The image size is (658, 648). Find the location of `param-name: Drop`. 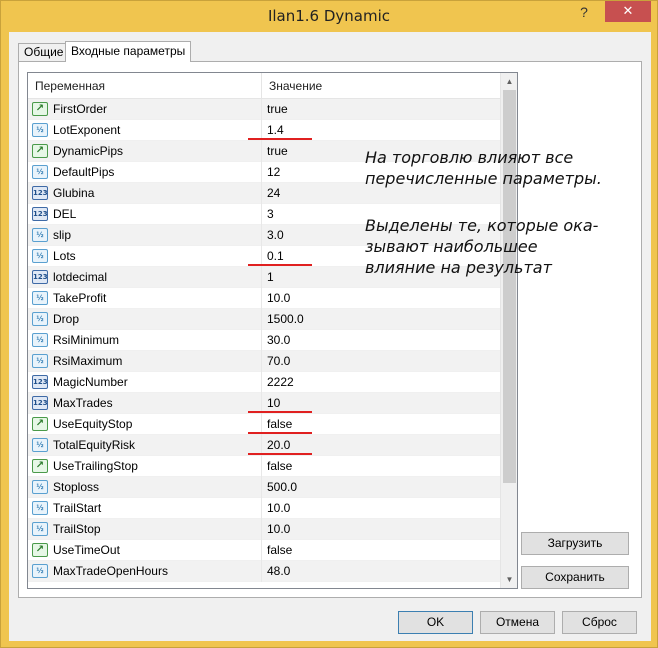

param-name: Drop is located at coordinates (66, 319).